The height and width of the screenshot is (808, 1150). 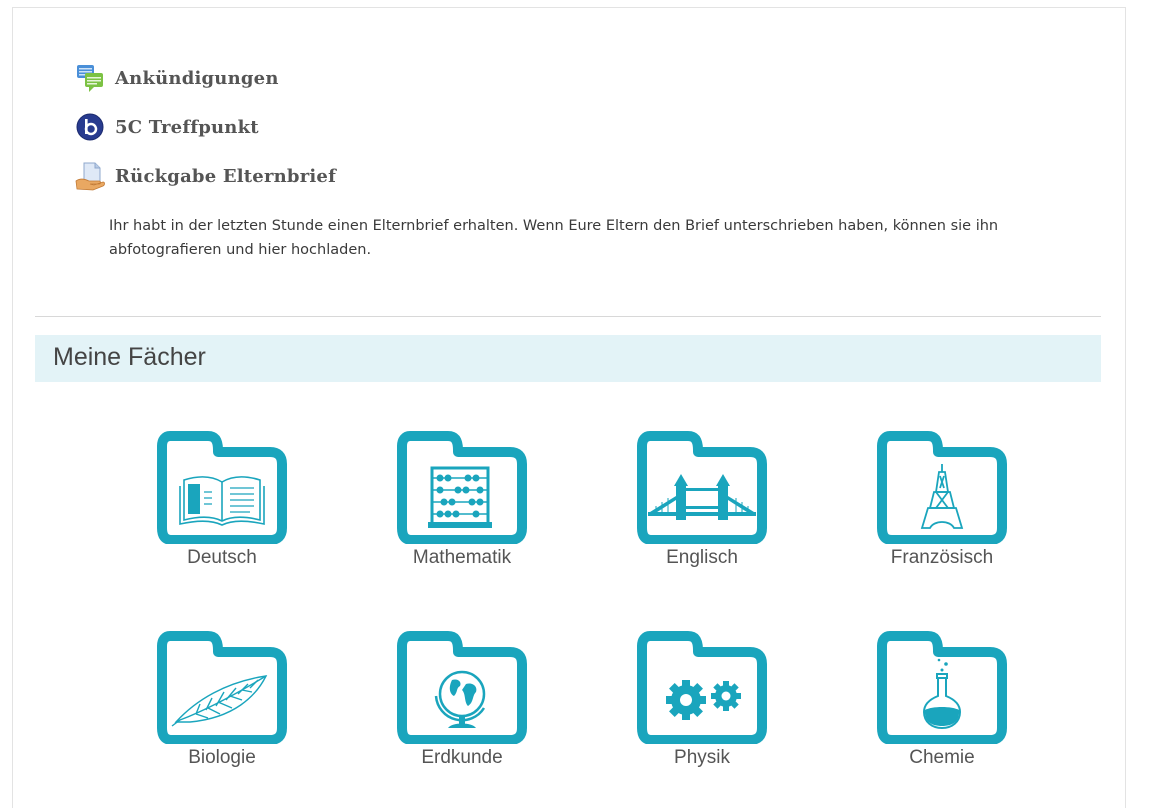 I want to click on subject-label: Französisch, so click(x=942, y=558).